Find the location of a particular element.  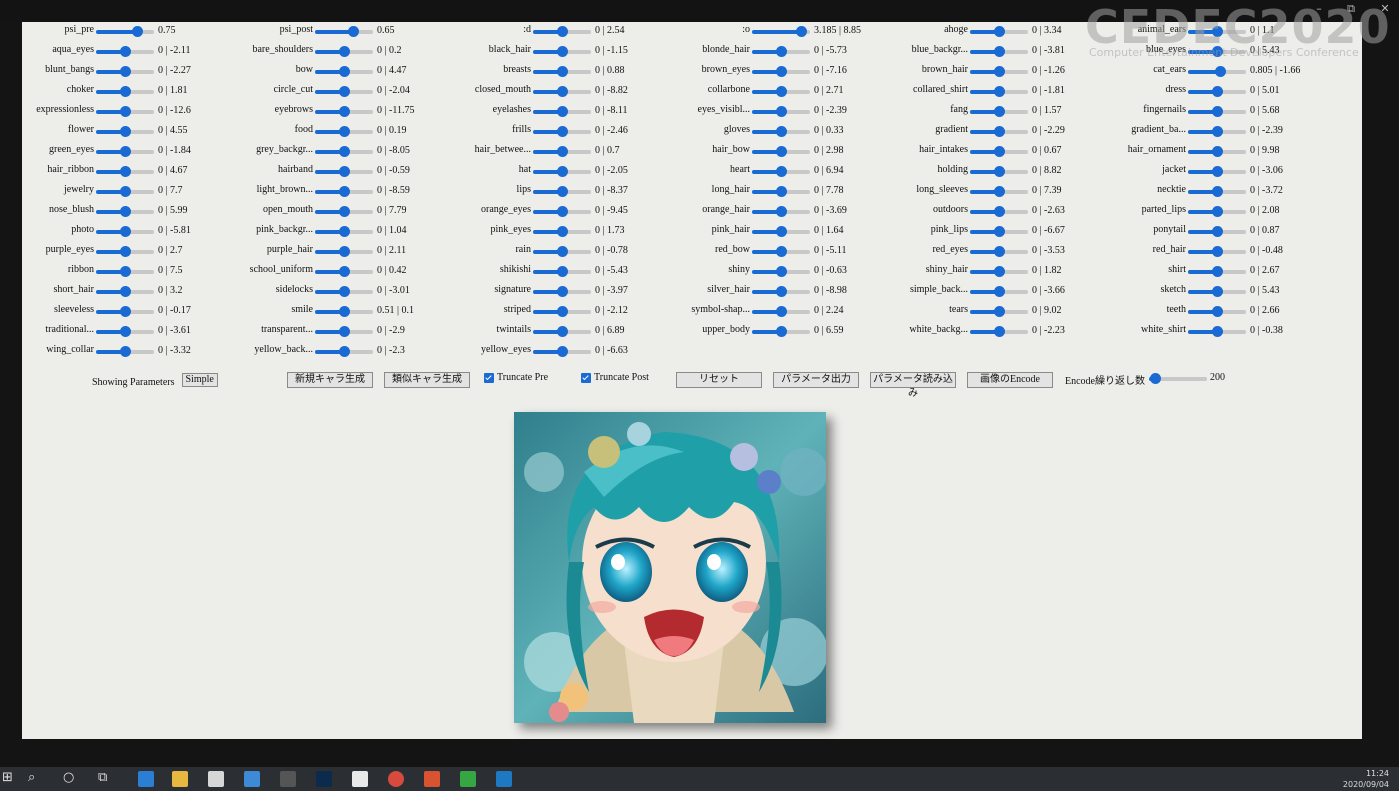

windows-start-icon: ⊞ is located at coordinates (7, 777).